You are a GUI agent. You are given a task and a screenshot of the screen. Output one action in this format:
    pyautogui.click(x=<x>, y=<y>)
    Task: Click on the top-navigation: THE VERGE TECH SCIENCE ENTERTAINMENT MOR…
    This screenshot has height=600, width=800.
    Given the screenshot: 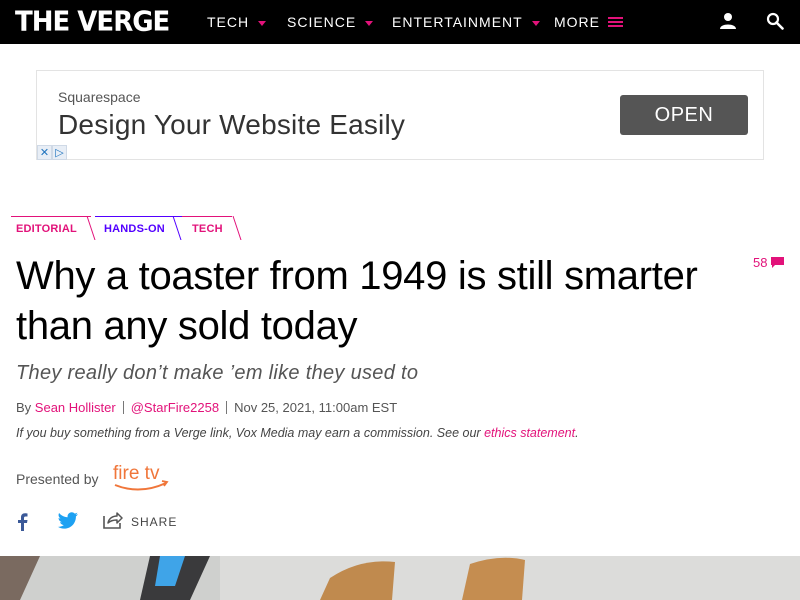 What is the action you would take?
    pyautogui.click(x=400, y=22)
    